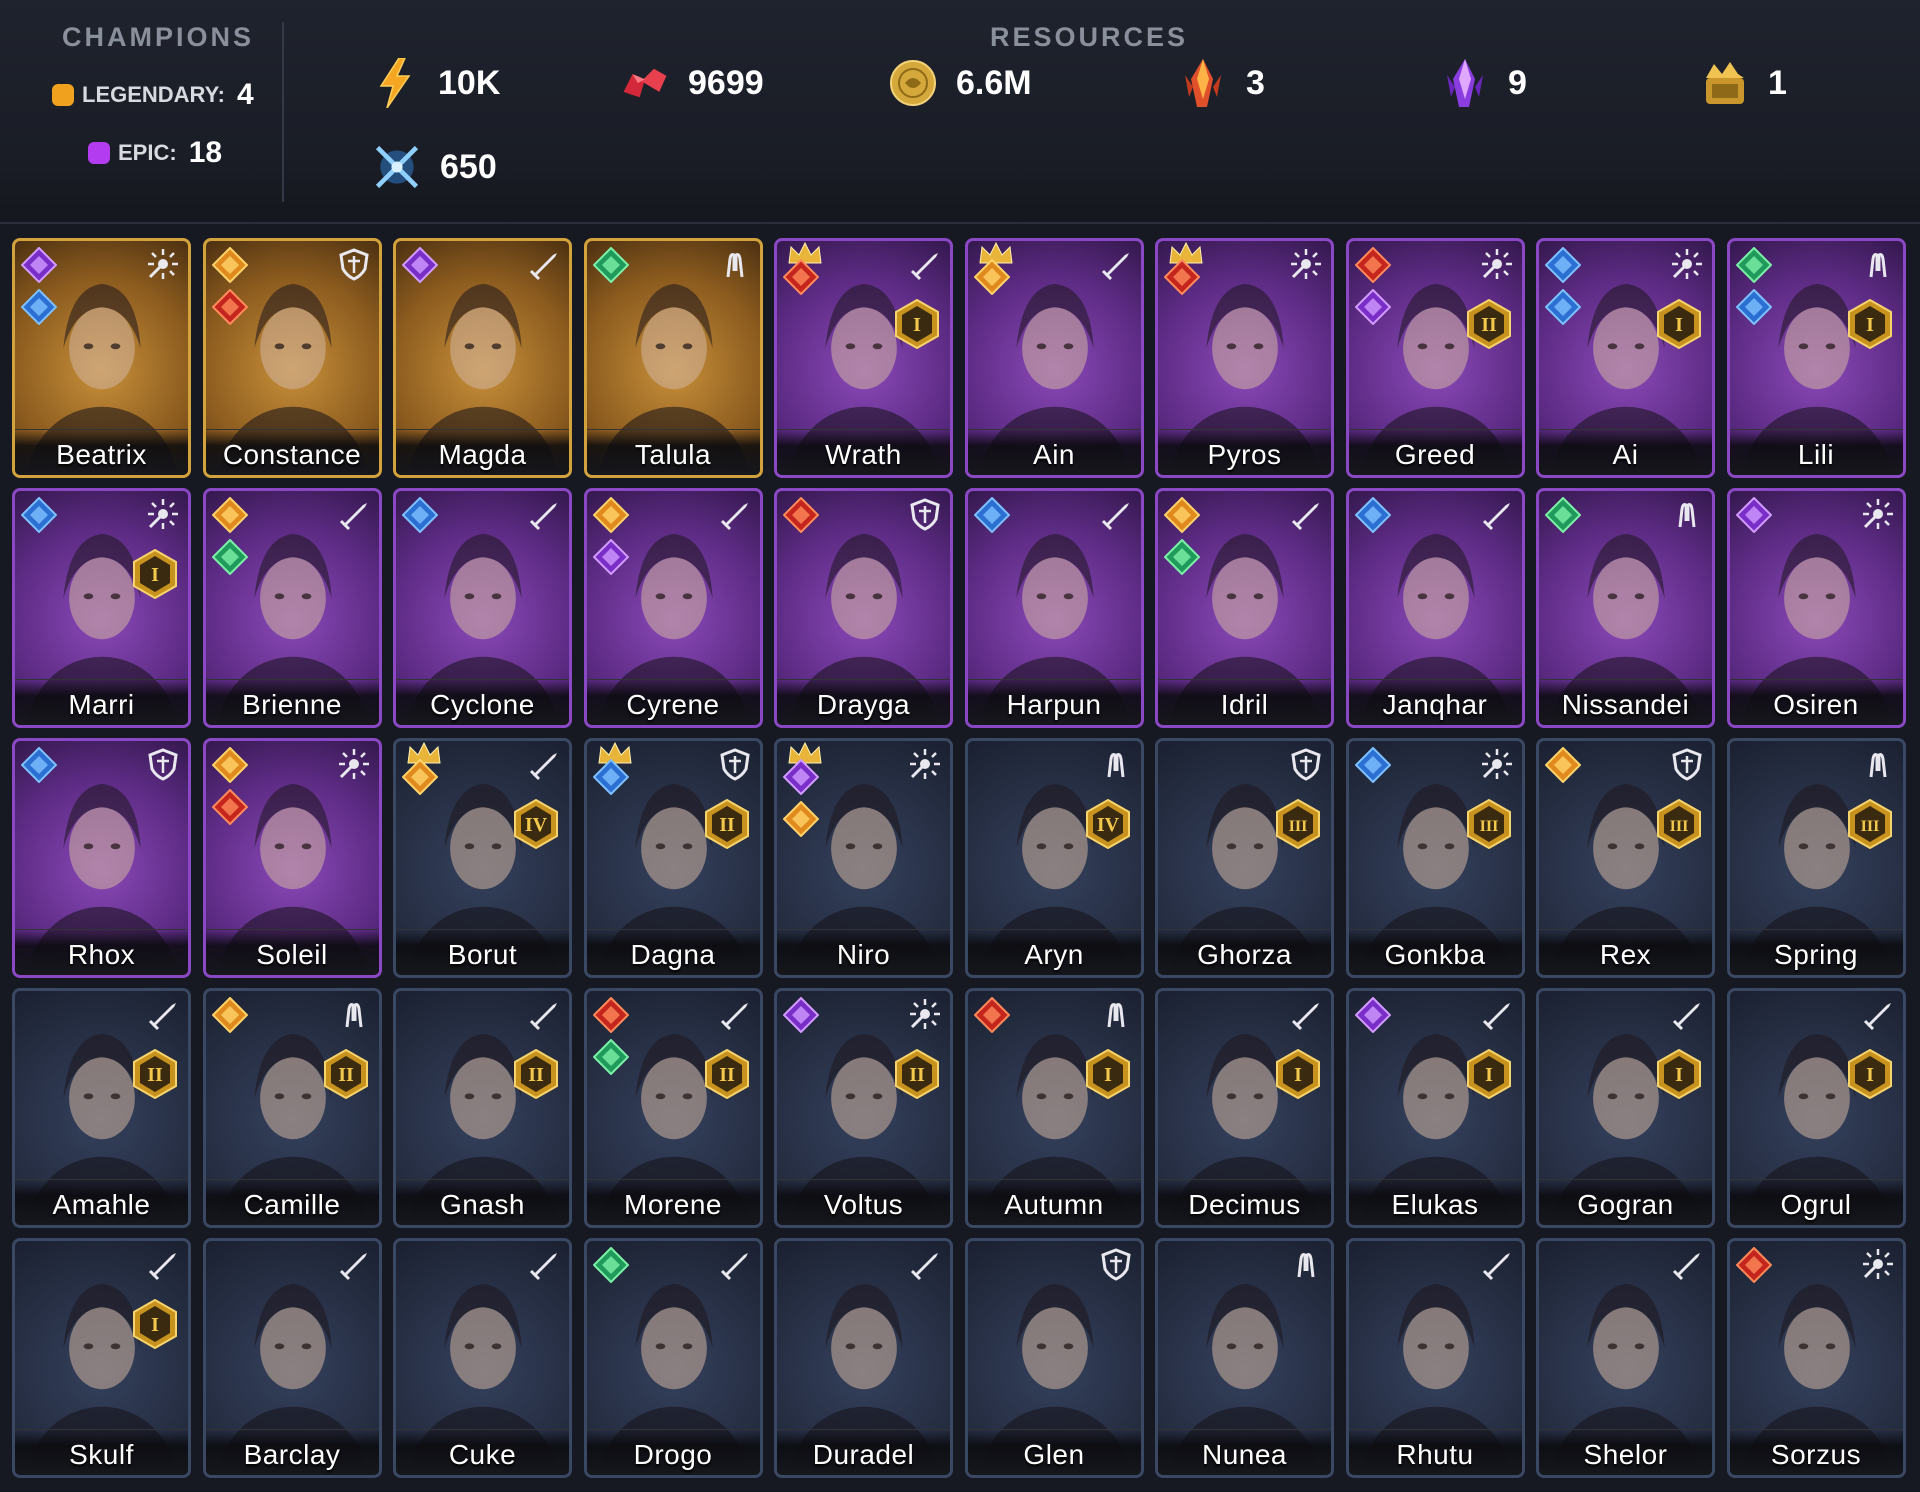  Describe the element at coordinates (1625, 1358) in the screenshot. I see `champion-card: Shelor` at that location.